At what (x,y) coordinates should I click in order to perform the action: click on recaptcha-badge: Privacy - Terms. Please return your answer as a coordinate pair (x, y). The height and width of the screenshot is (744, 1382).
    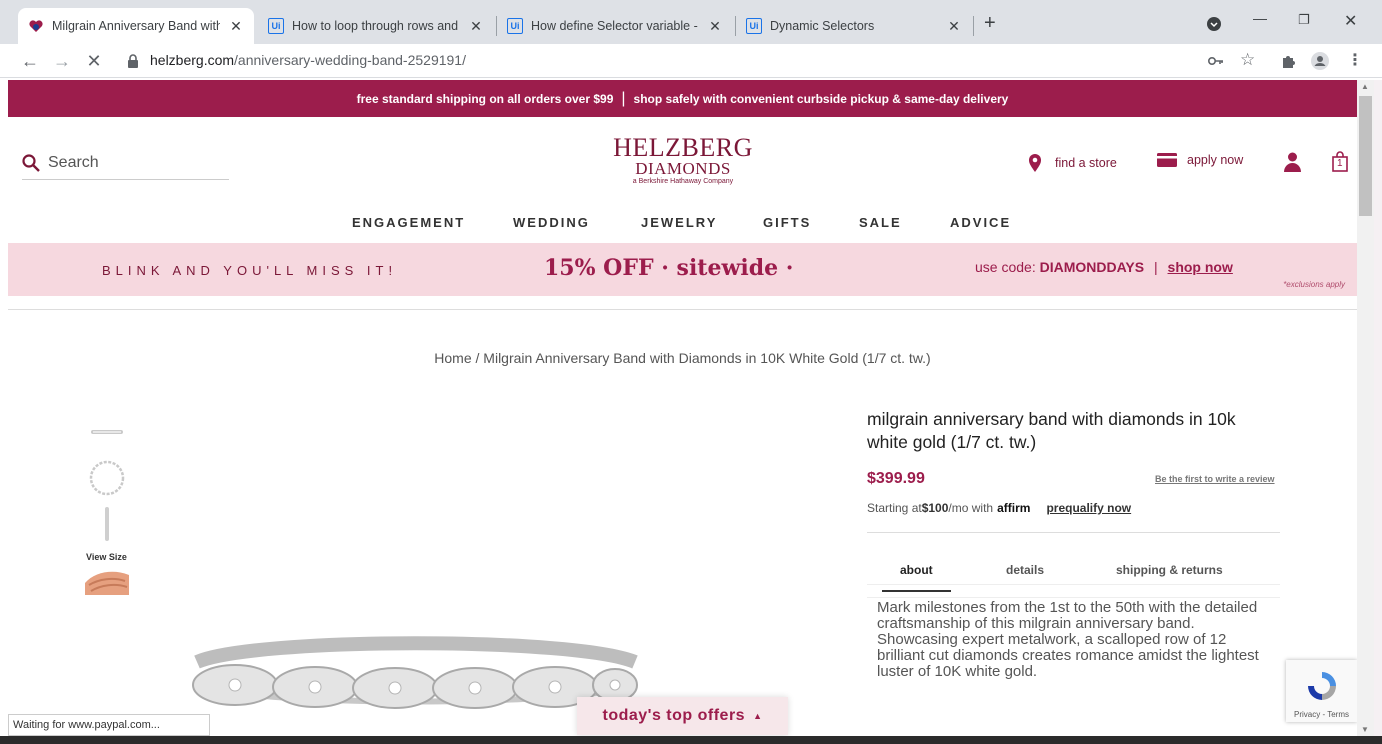
    Looking at the image, I should click on (1321, 691).